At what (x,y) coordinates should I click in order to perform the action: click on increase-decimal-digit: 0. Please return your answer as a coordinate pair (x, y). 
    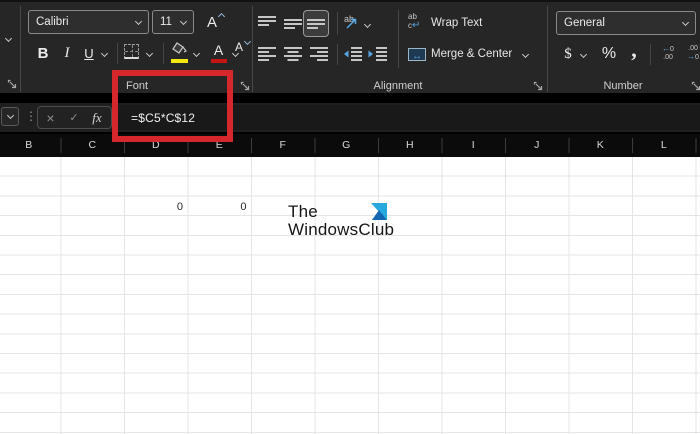
    Looking at the image, I should click on (672, 49).